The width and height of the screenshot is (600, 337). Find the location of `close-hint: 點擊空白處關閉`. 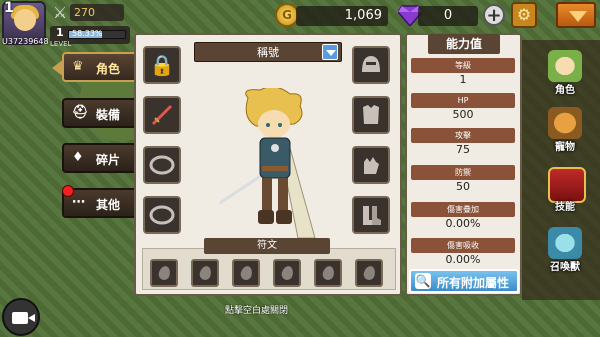

close-hint: 點擊空白處關閉 is located at coordinates (257, 311).